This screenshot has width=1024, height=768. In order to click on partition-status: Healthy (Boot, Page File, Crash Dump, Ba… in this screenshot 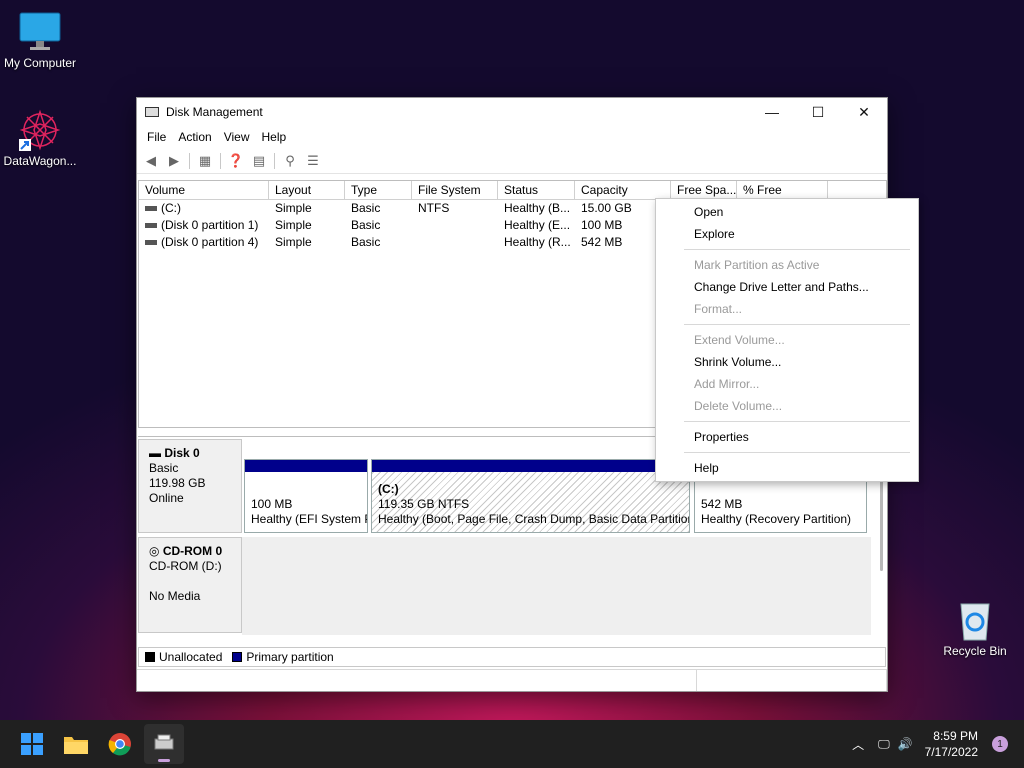, I will do `click(534, 519)`.